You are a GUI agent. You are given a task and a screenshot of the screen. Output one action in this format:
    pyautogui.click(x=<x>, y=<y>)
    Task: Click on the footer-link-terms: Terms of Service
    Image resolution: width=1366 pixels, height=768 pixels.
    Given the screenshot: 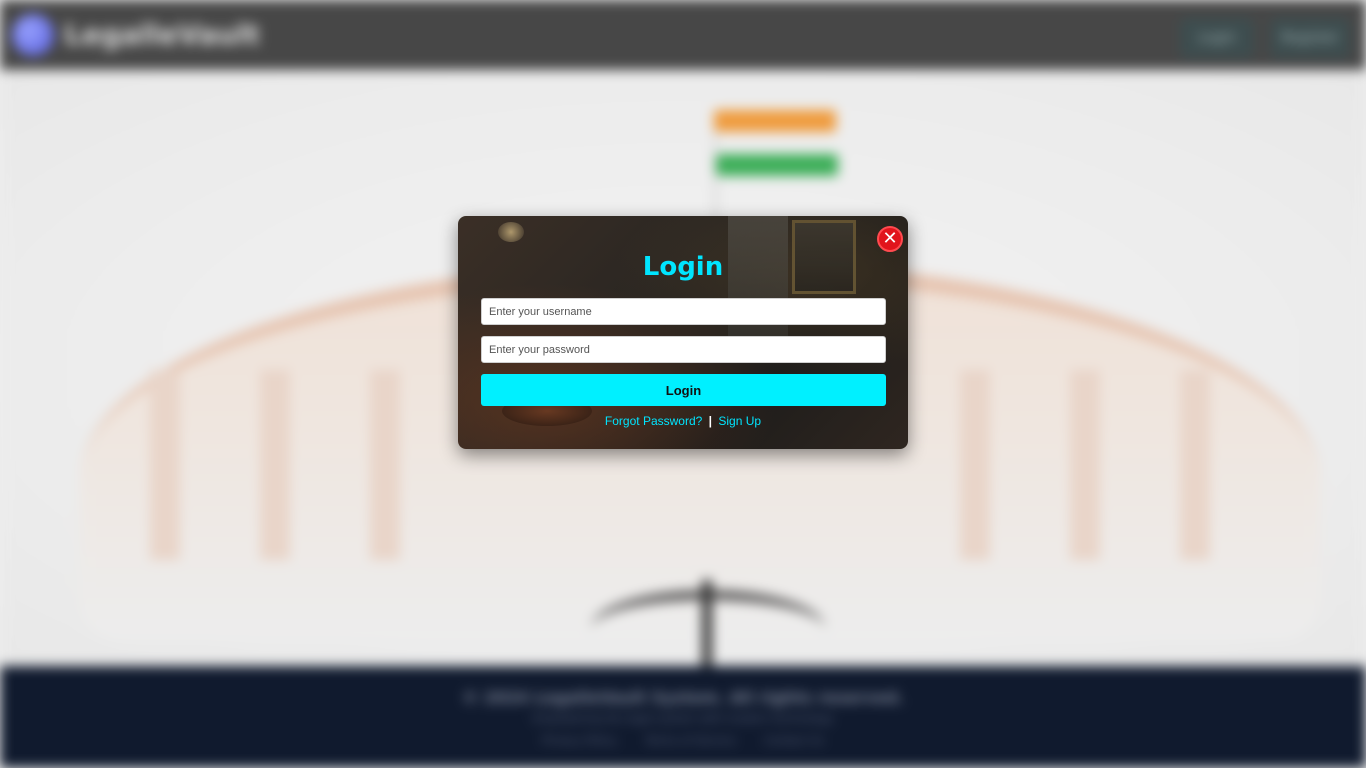 What is the action you would take?
    pyautogui.click(x=690, y=740)
    